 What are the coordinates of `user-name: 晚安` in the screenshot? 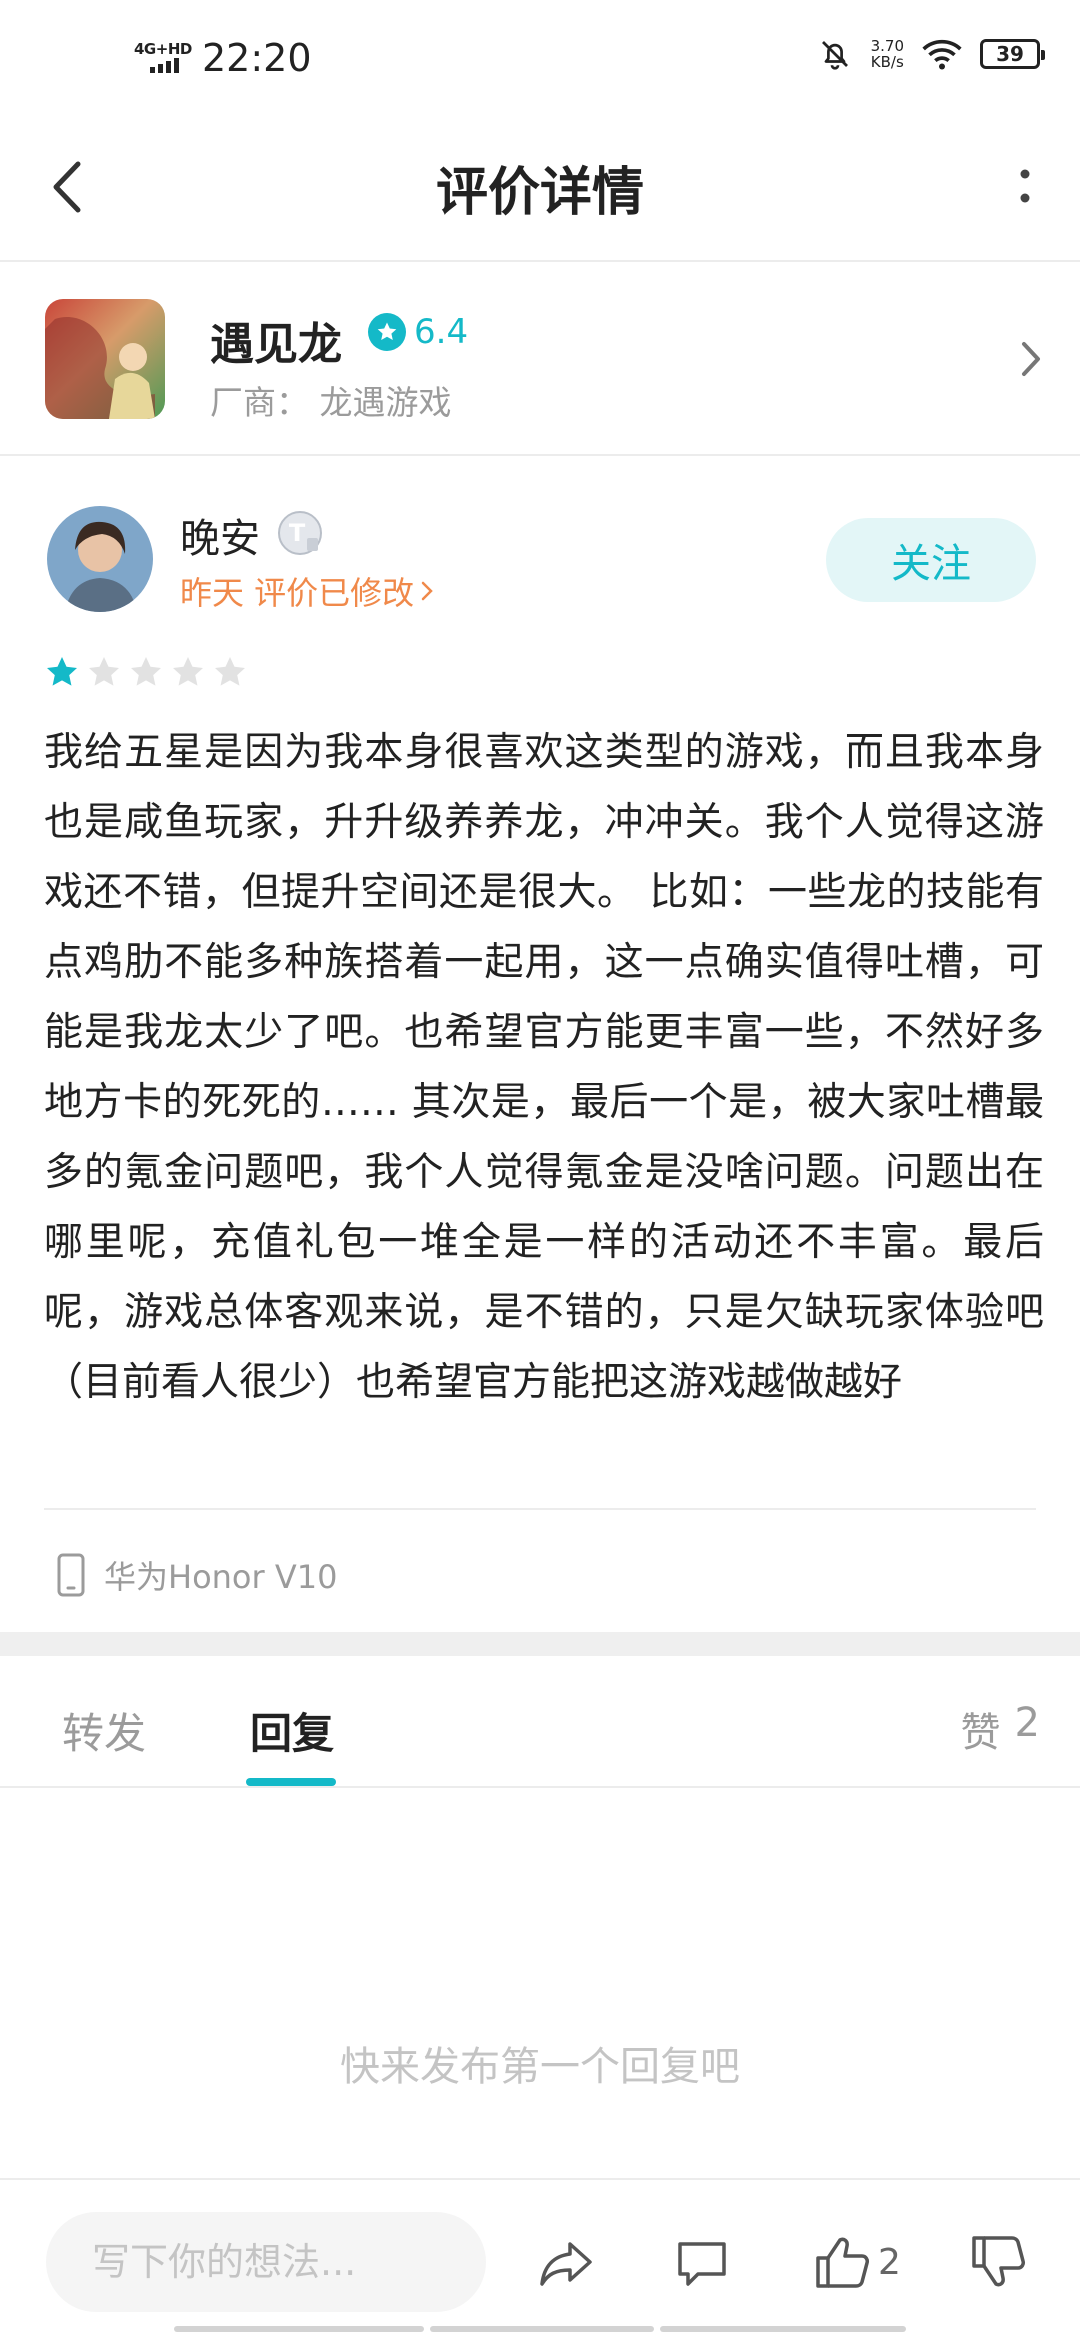 It's located at (220, 535).